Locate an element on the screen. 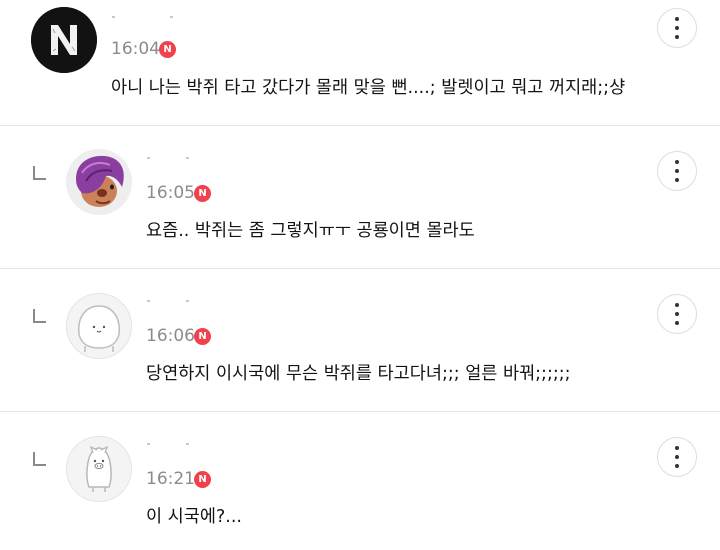 This screenshot has width=720, height=550. comment-time: 16:06 is located at coordinates (170, 336).